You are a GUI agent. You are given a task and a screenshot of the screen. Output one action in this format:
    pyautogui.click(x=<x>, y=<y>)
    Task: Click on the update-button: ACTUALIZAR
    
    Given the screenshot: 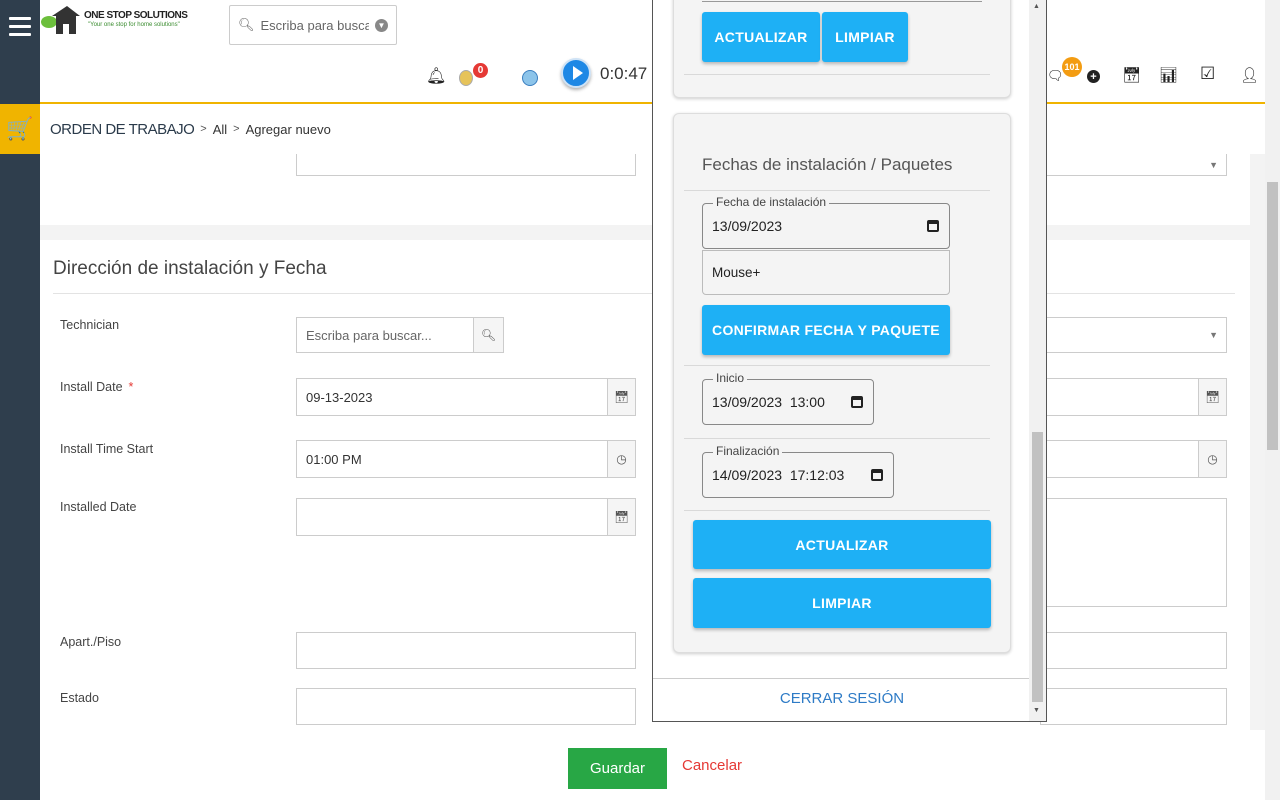 What is the action you would take?
    pyautogui.click(x=842, y=544)
    